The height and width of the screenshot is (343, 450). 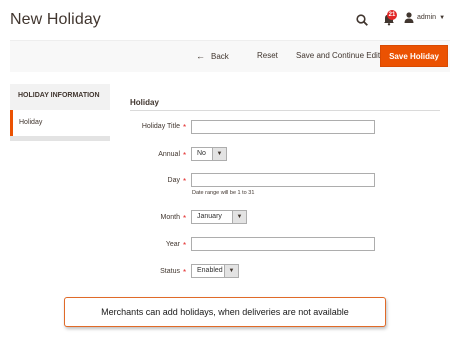 What do you see at coordinates (210, 270) in the screenshot?
I see `status-select-value: Enabled` at bounding box center [210, 270].